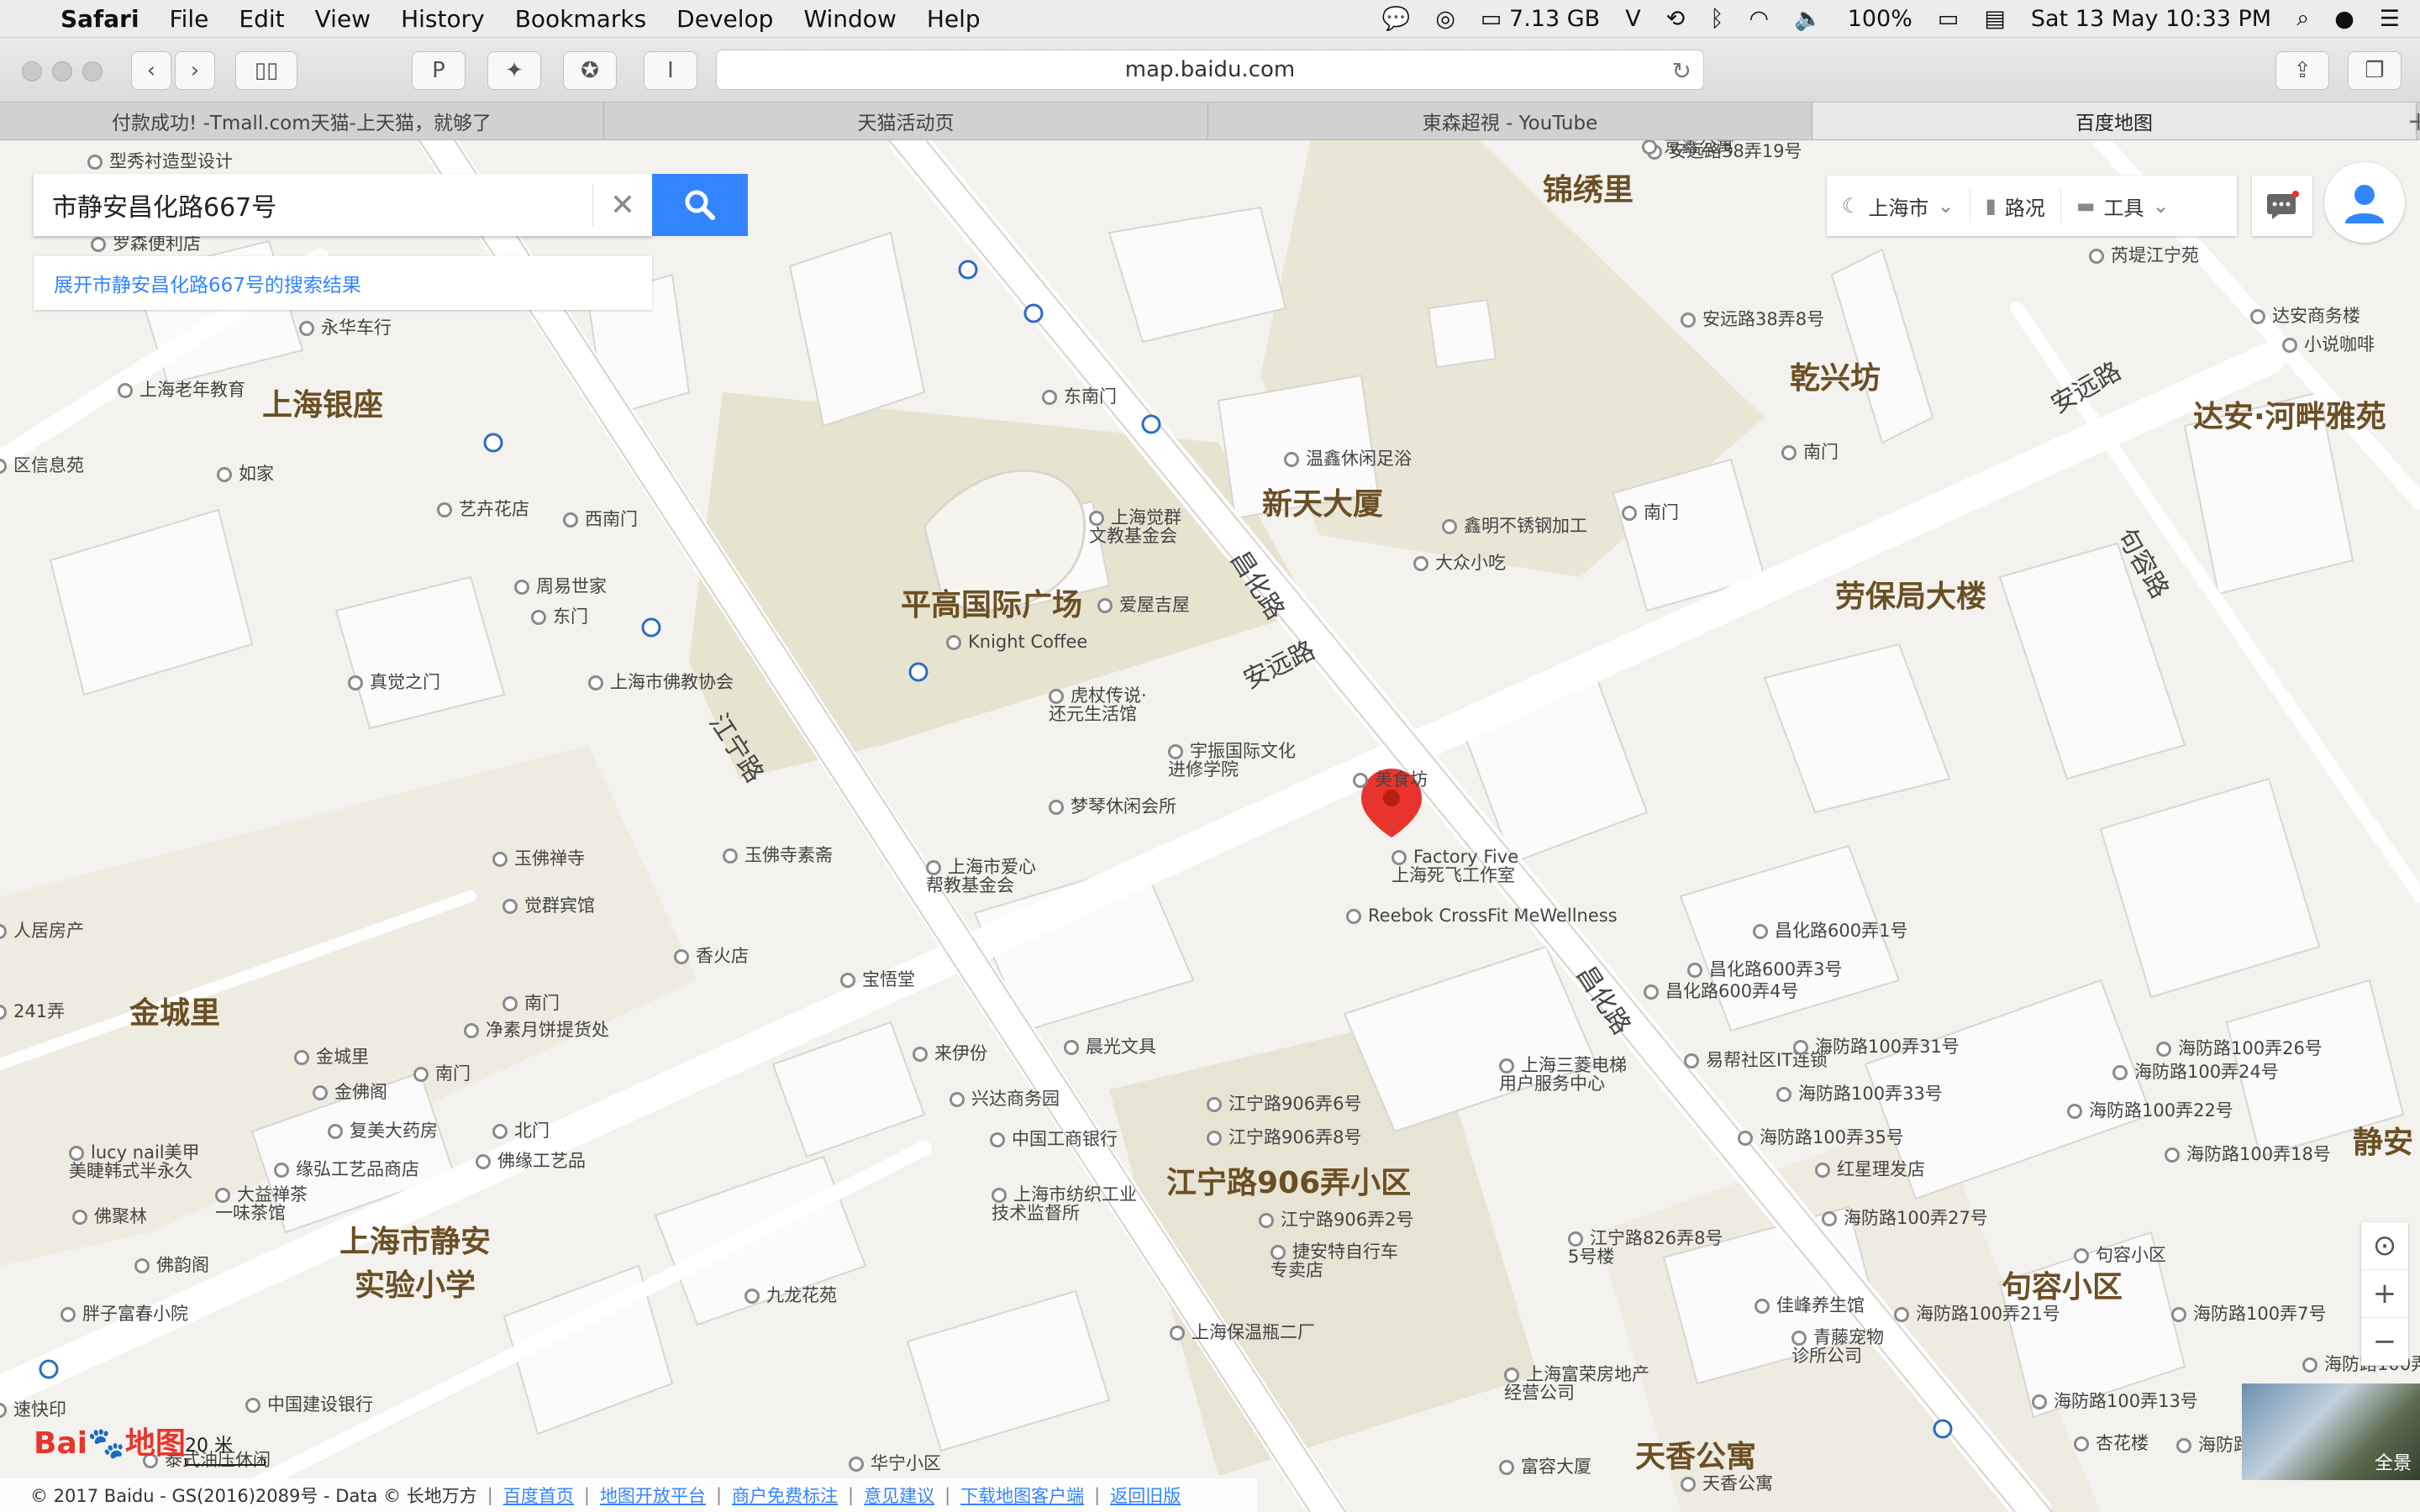 The width and height of the screenshot is (2420, 1512). Describe the element at coordinates (343, 19) in the screenshot. I see `menu-view: View` at that location.